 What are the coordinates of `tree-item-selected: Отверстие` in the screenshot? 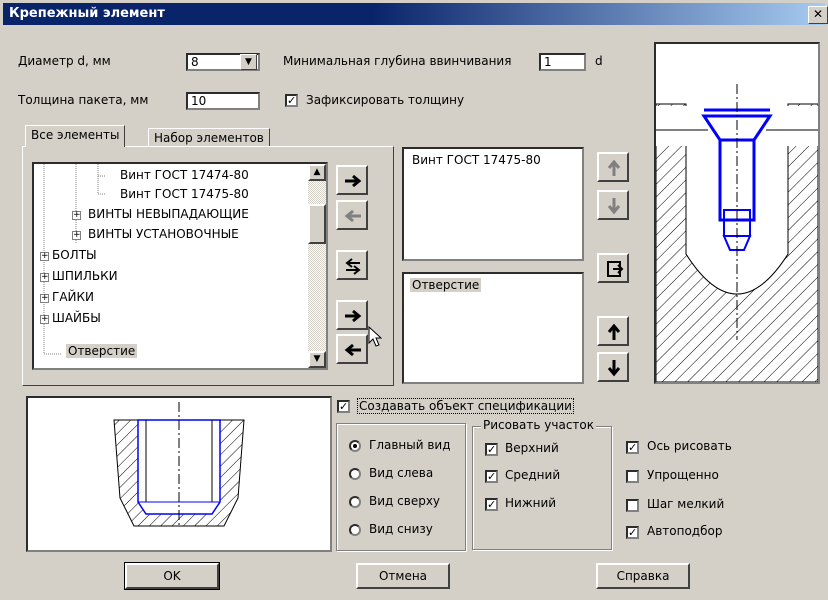 It's located at (102, 351).